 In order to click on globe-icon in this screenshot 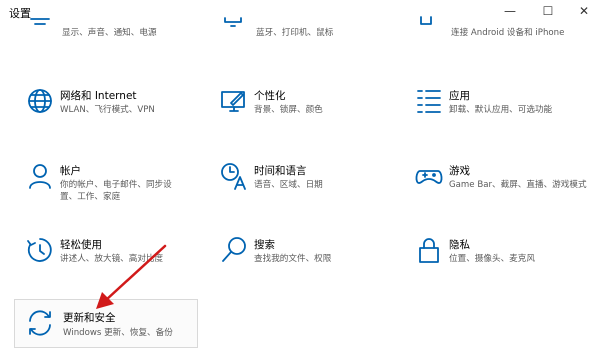, I will do `click(40, 101)`.